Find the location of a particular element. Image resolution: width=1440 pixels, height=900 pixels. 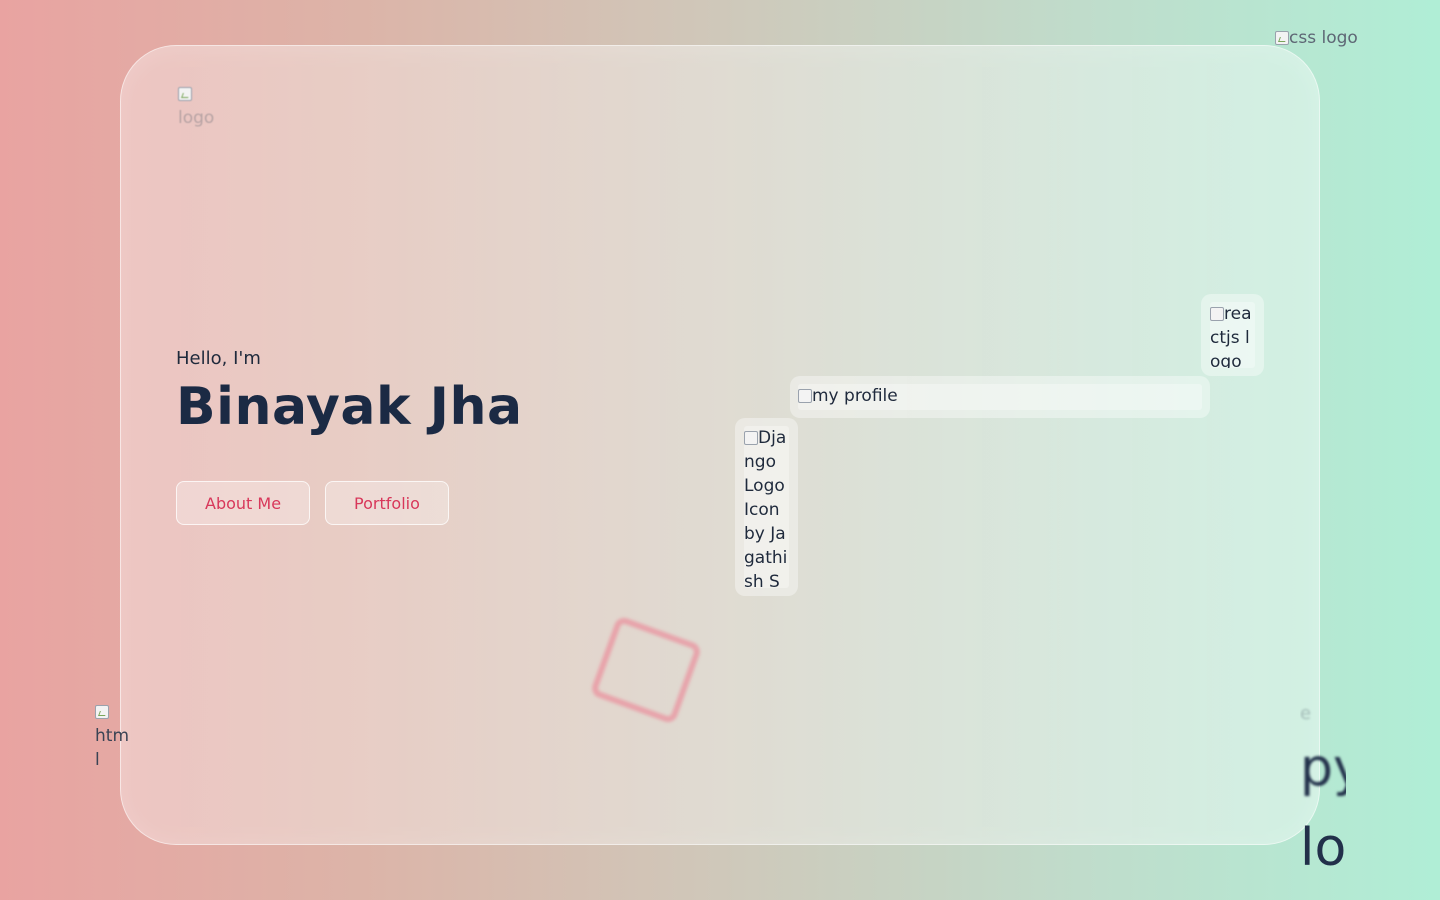

about-me-button: About Me is located at coordinates (243, 503).